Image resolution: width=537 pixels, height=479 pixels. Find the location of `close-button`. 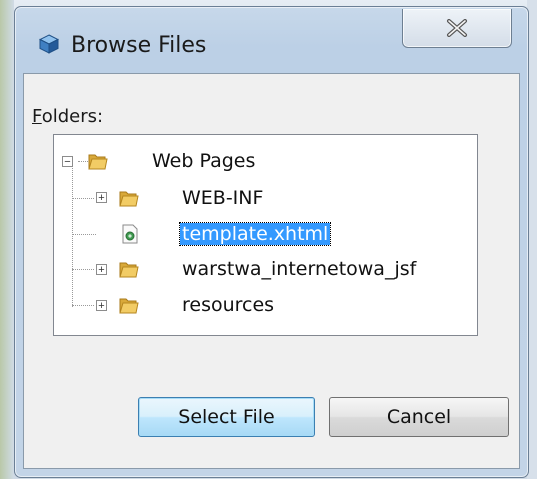

close-button is located at coordinates (457, 28).